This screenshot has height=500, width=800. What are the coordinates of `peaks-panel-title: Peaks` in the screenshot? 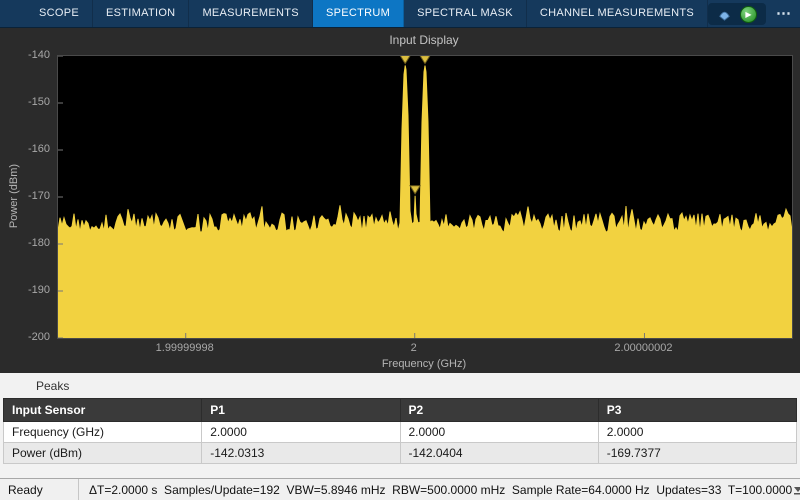 It's located at (53, 386).